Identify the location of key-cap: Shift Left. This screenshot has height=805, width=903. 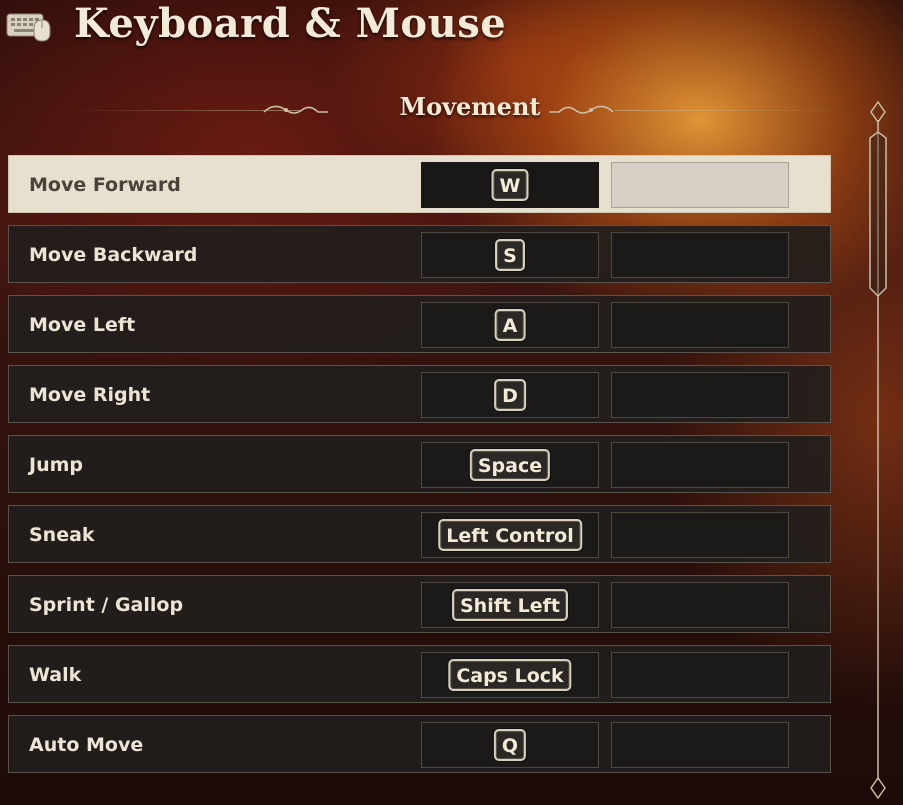
(510, 605).